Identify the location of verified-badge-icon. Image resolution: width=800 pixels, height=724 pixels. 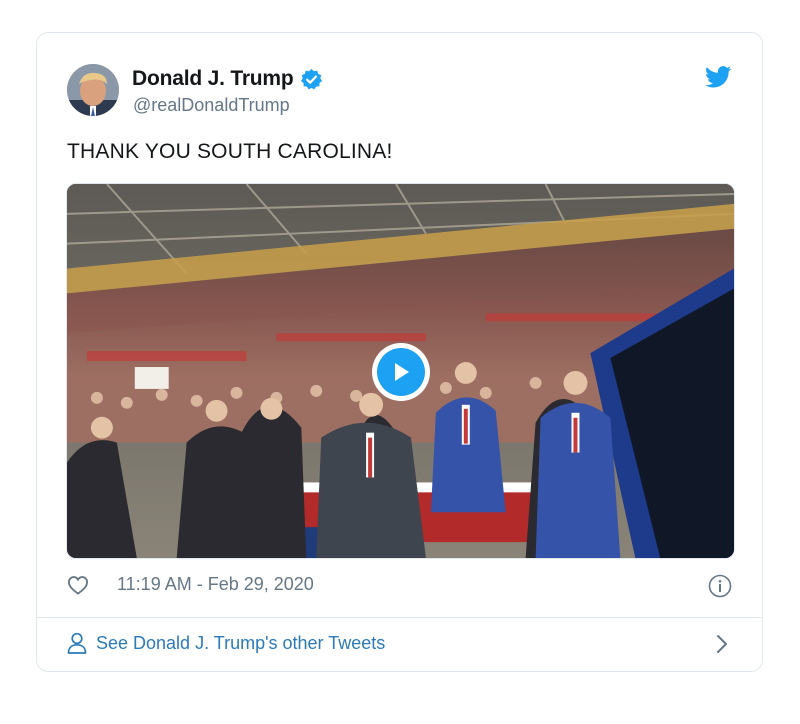
(311, 78).